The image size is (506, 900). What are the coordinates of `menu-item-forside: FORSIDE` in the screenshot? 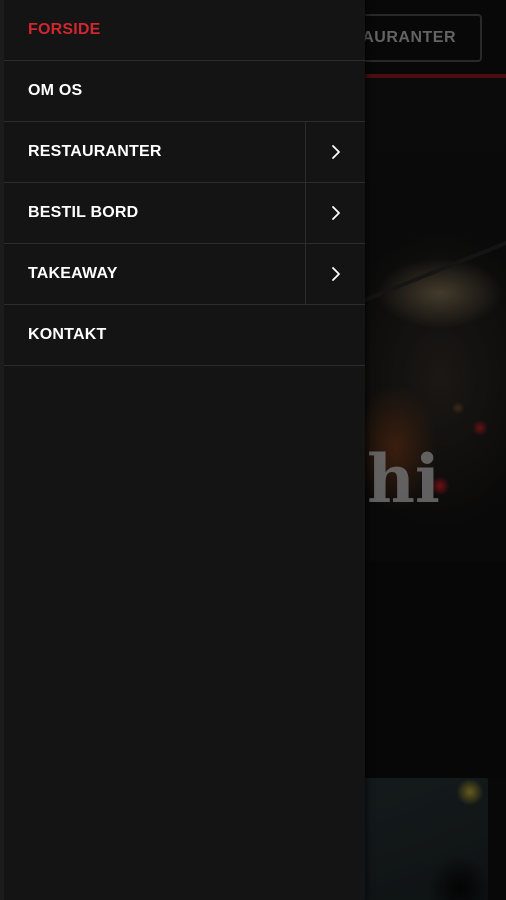 It's located at (184, 30).